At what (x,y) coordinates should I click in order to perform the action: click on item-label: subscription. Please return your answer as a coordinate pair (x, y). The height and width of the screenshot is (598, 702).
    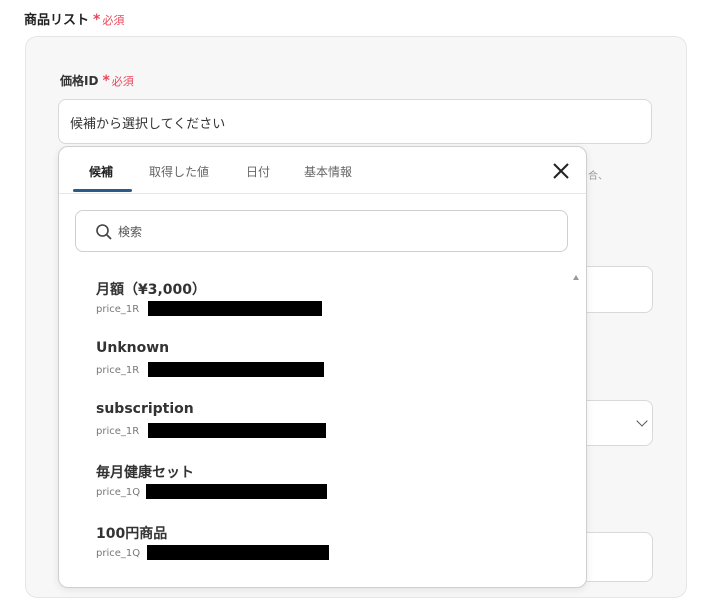
    Looking at the image, I should click on (145, 409).